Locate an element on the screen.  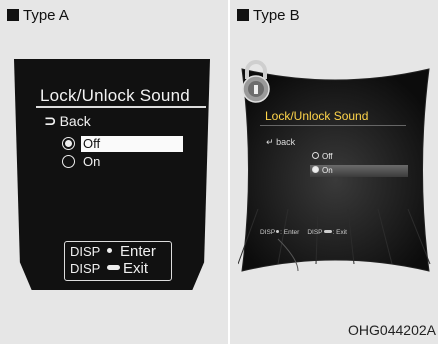
type-a-exit-hint: DISP Exit is located at coordinates (109, 269).